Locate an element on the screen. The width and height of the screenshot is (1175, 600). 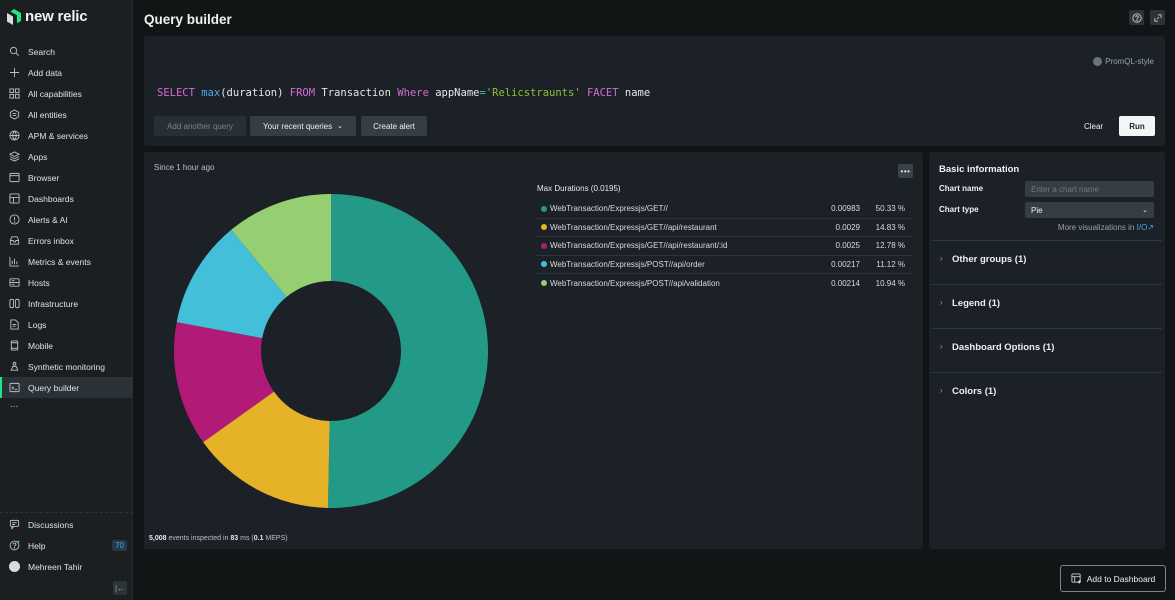
section-label: Legend (1) is located at coordinates (976, 303).